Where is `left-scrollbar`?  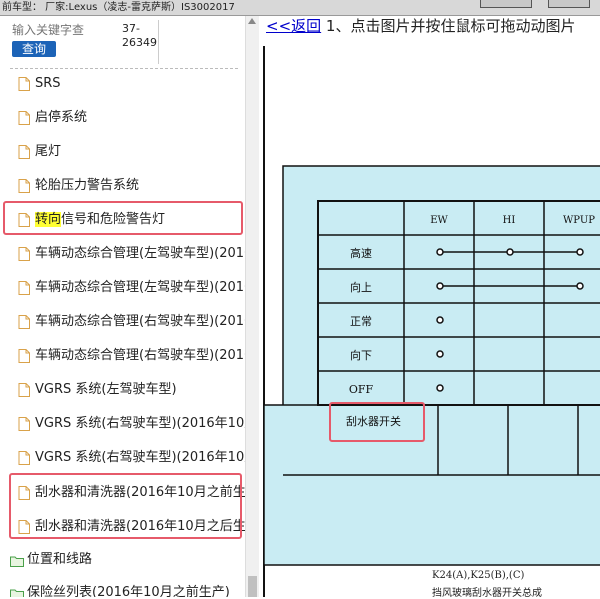 left-scrollbar is located at coordinates (252, 306).